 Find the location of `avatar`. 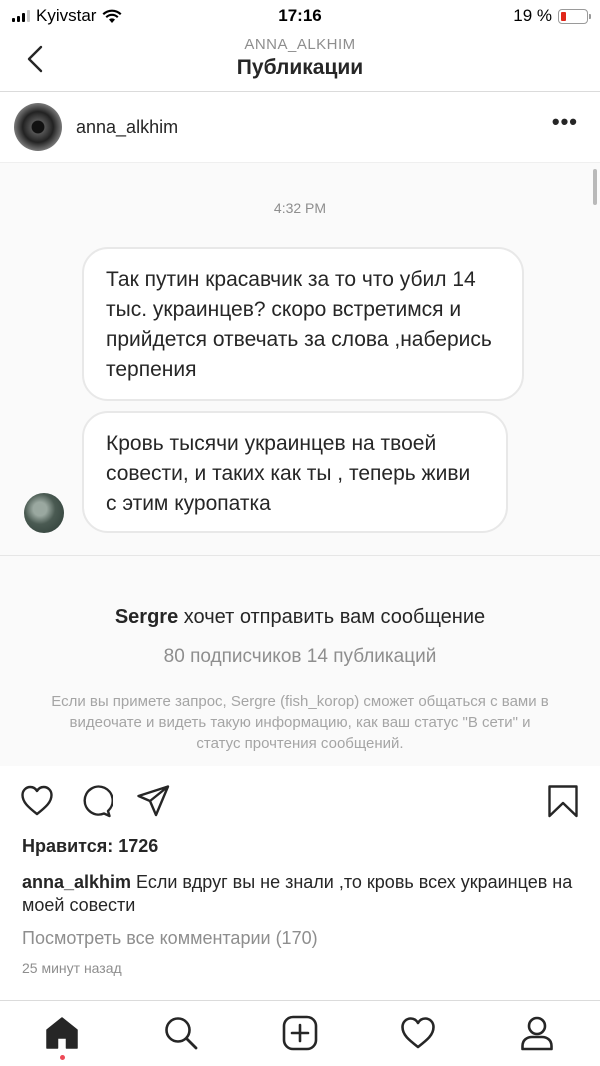

avatar is located at coordinates (38, 127).